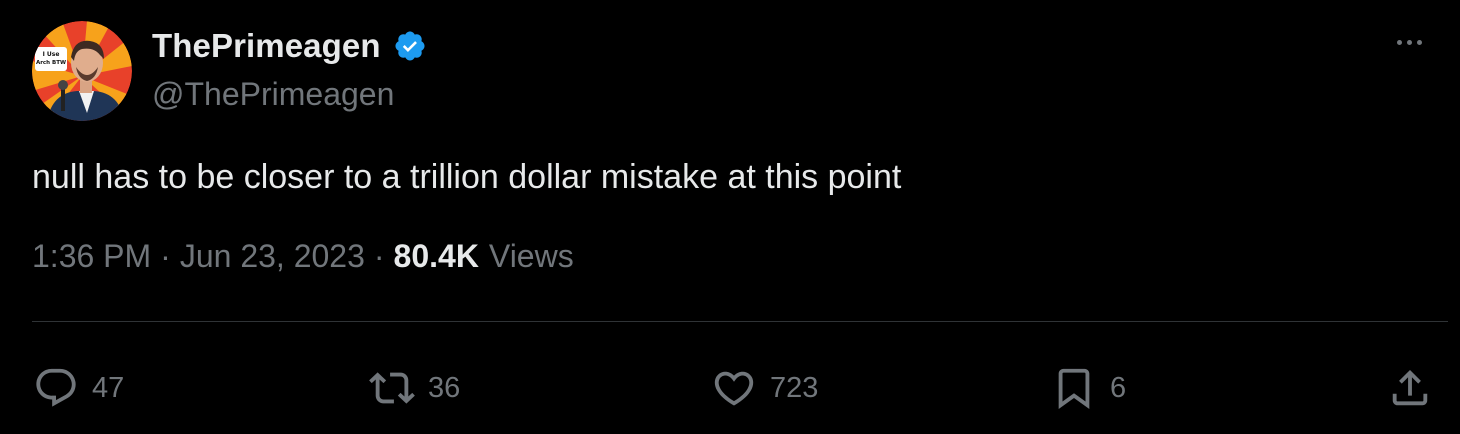 The height and width of the screenshot is (434, 1460). What do you see at coordinates (56, 388) in the screenshot?
I see `speech-bubble-icon` at bounding box center [56, 388].